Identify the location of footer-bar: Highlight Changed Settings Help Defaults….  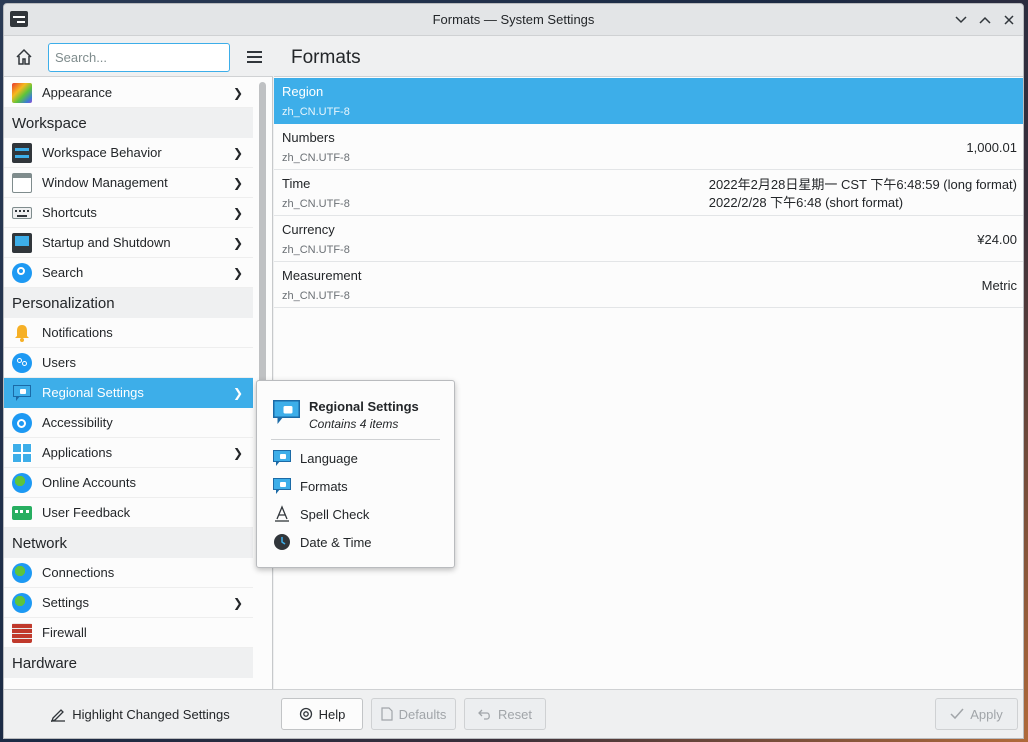
(513, 713).